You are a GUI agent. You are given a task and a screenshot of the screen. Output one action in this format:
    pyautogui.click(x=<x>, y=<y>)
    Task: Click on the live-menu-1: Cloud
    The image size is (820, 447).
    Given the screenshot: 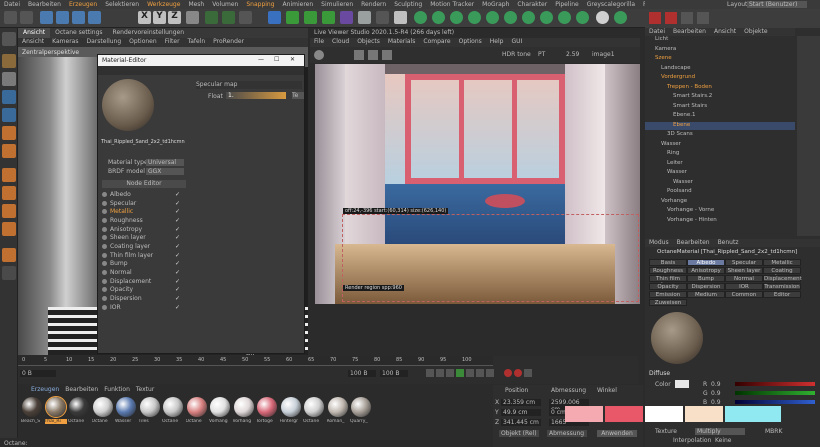 What is the action you would take?
    pyautogui.click(x=340, y=42)
    